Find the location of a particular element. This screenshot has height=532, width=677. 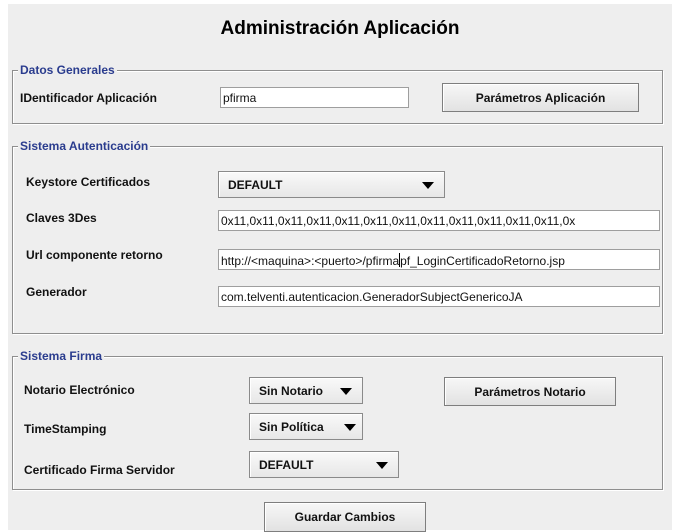

keystore-selected-value: DEFAULT is located at coordinates (255, 185).